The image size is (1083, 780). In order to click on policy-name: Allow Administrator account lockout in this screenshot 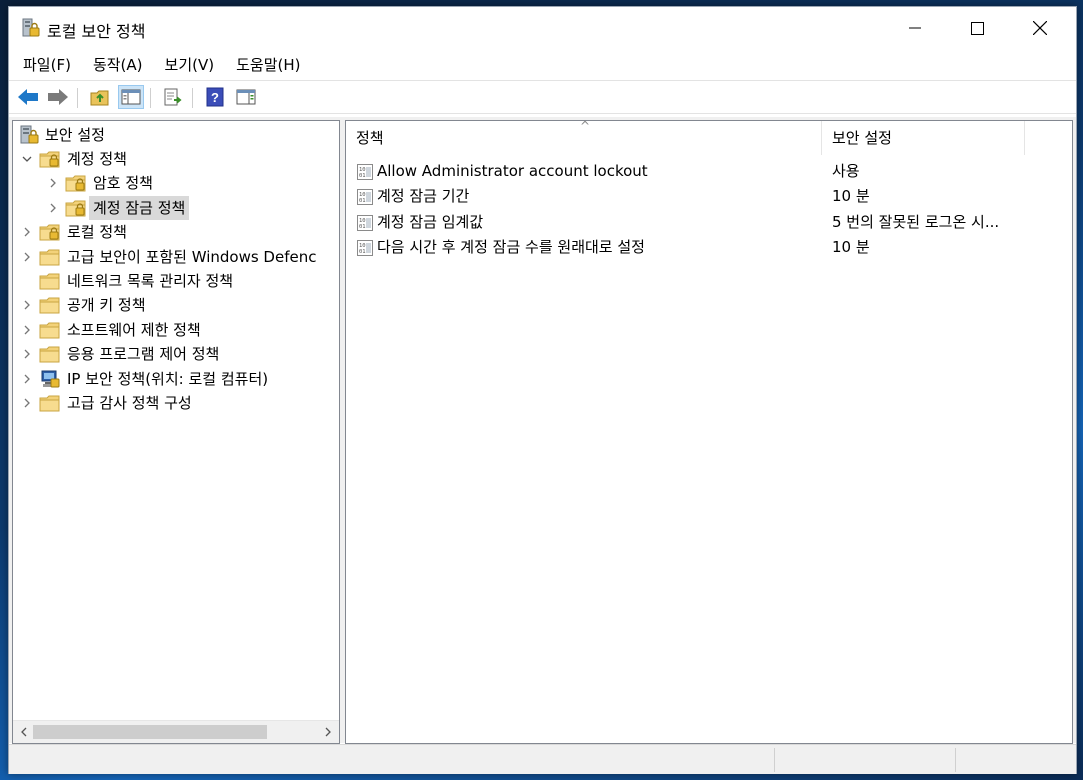, I will do `click(512, 171)`.